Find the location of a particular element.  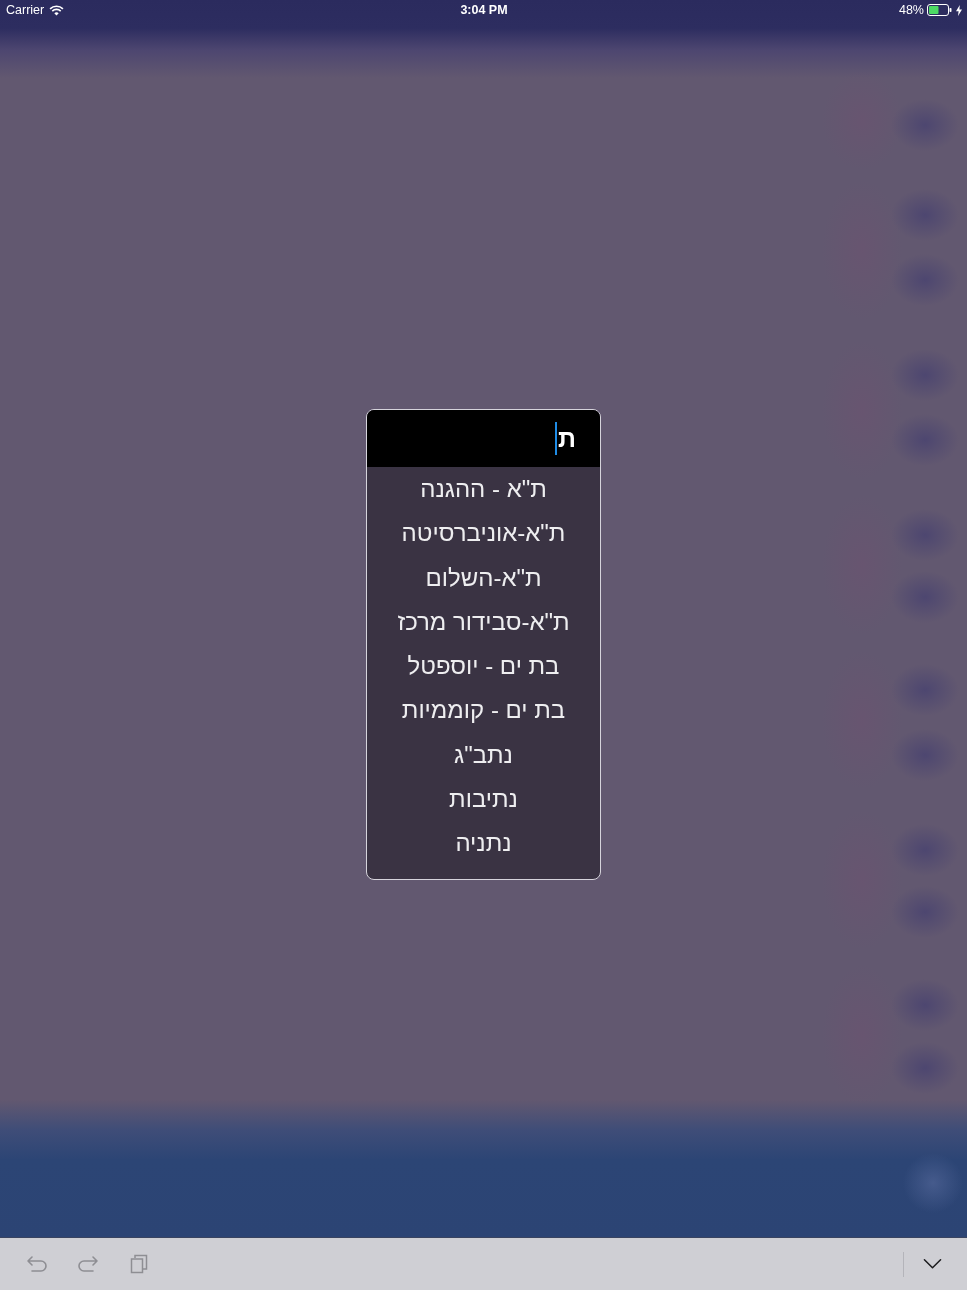

suggestion-item: ת"א - ההגנה is located at coordinates (483, 489).